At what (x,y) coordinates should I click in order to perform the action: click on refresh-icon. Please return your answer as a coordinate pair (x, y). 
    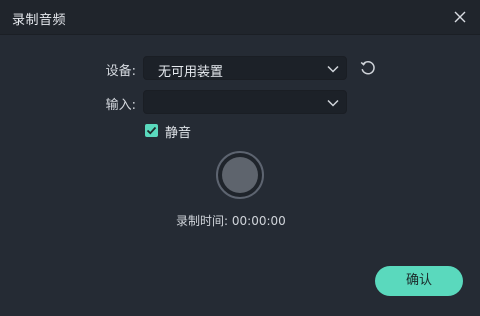
    Looking at the image, I should click on (368, 68).